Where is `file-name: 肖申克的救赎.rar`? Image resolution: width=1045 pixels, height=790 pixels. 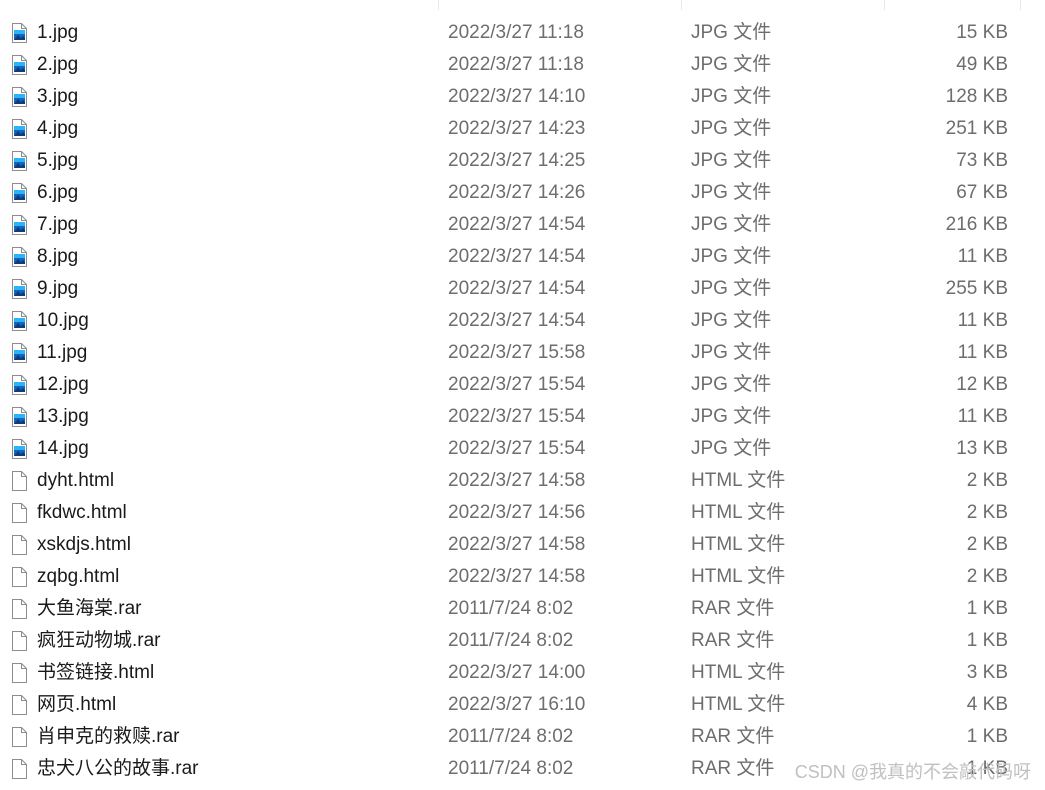 file-name: 肖申克的救赎.rar is located at coordinates (108, 736).